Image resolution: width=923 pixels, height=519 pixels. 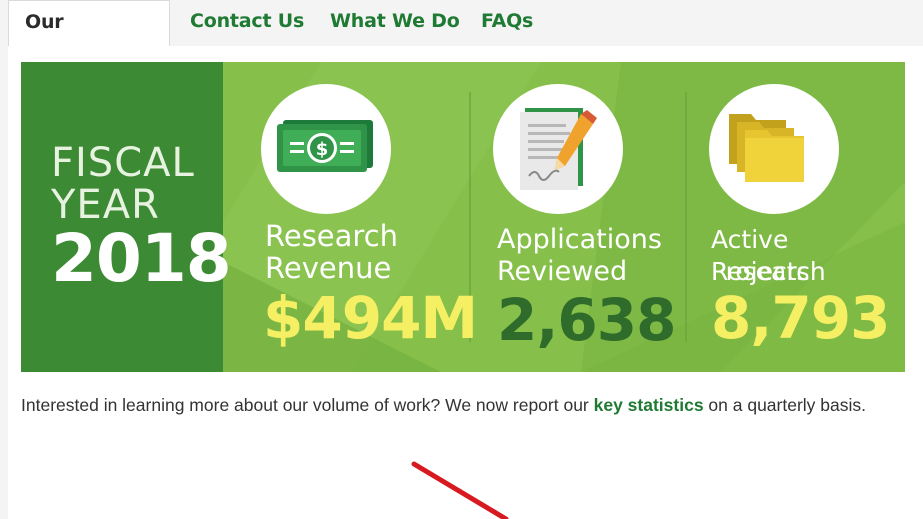 What do you see at coordinates (578, 217) in the screenshot?
I see `stat-applications-reviewed: Applications Reviewed 2,638` at bounding box center [578, 217].